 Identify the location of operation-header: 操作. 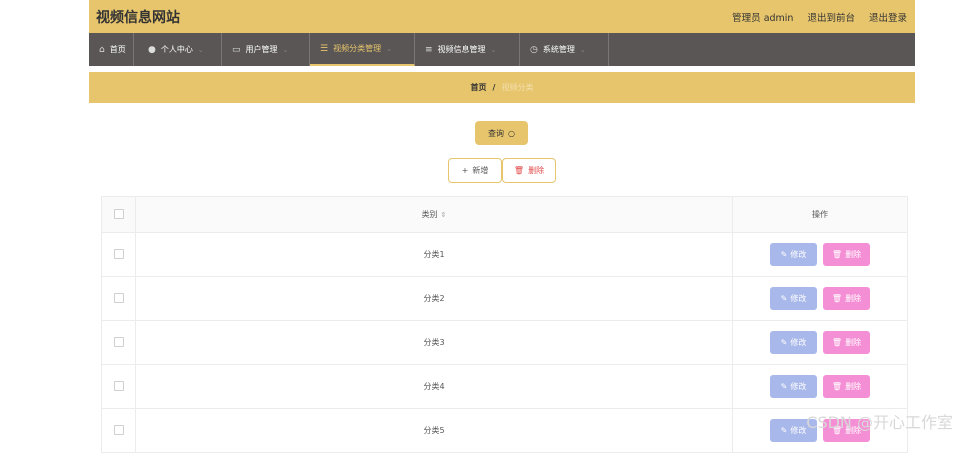
(820, 214).